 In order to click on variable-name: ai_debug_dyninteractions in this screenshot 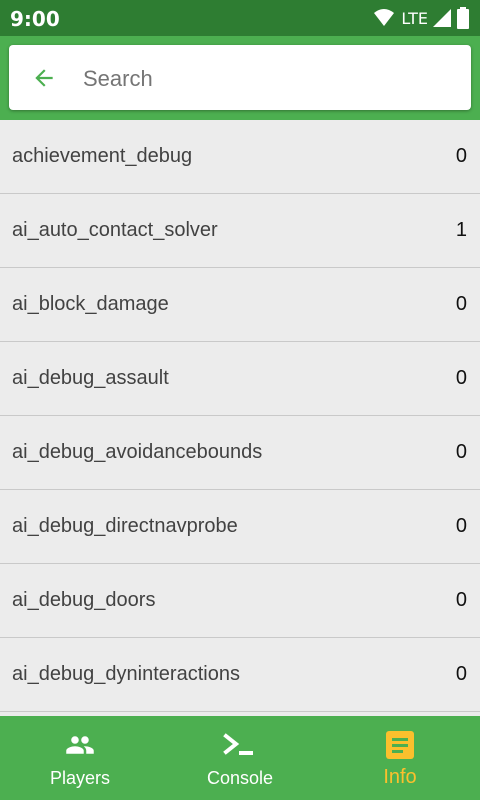, I will do `click(126, 674)`.